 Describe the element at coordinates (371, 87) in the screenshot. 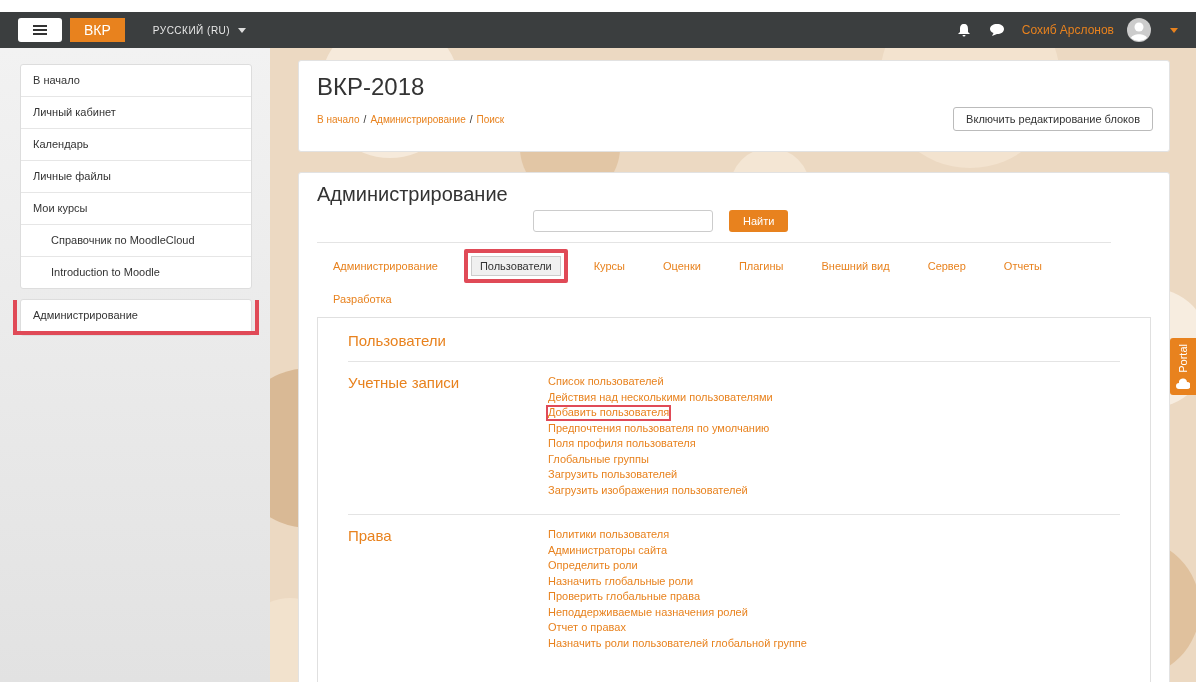

I see `page-title: ВКР-2018` at that location.